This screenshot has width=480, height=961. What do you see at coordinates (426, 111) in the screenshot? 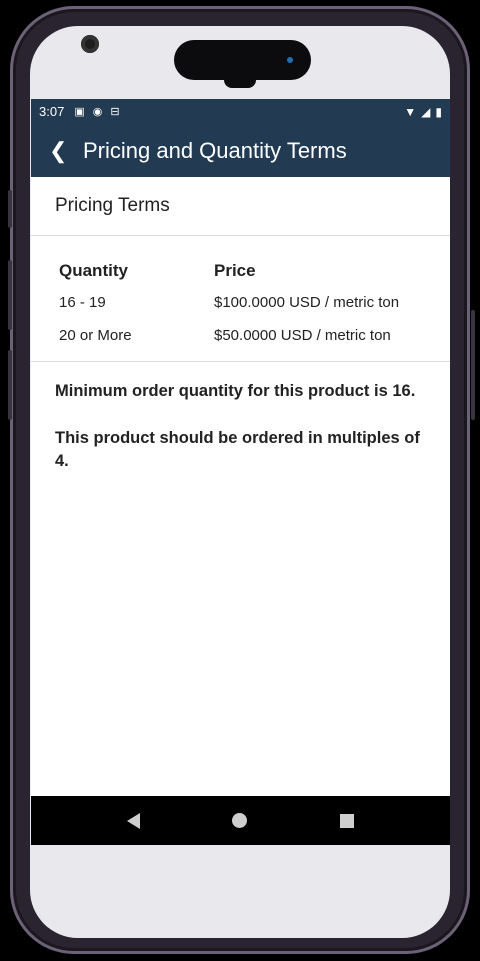
I see `signal-icon: ◢` at bounding box center [426, 111].